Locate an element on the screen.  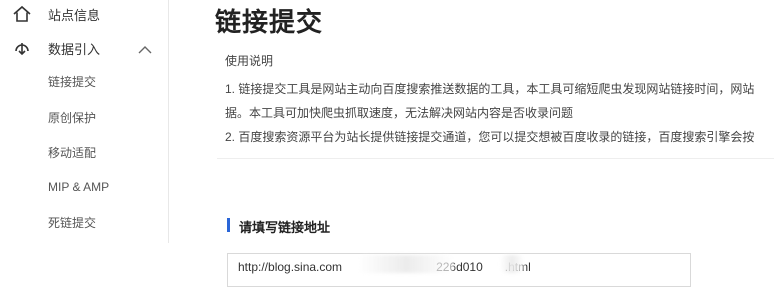
sidebar-item-original-protect: 原创保护 is located at coordinates (84, 117).